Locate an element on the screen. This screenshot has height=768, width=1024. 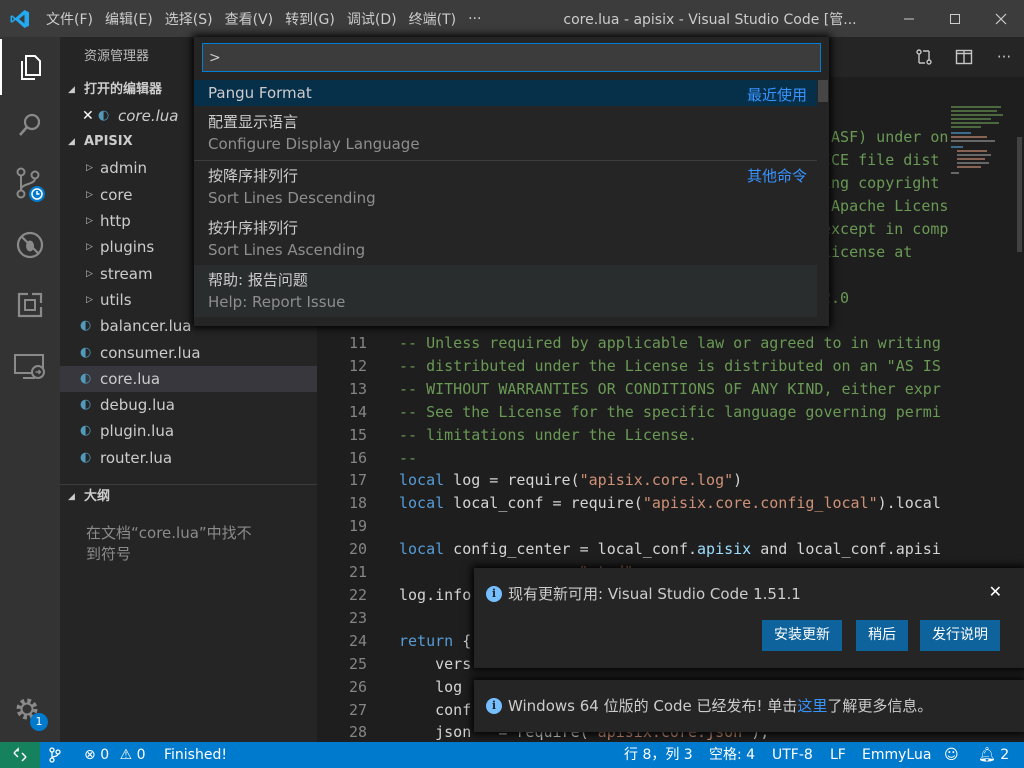
tree-file: ◐ consumer.lua is located at coordinates (188, 352).